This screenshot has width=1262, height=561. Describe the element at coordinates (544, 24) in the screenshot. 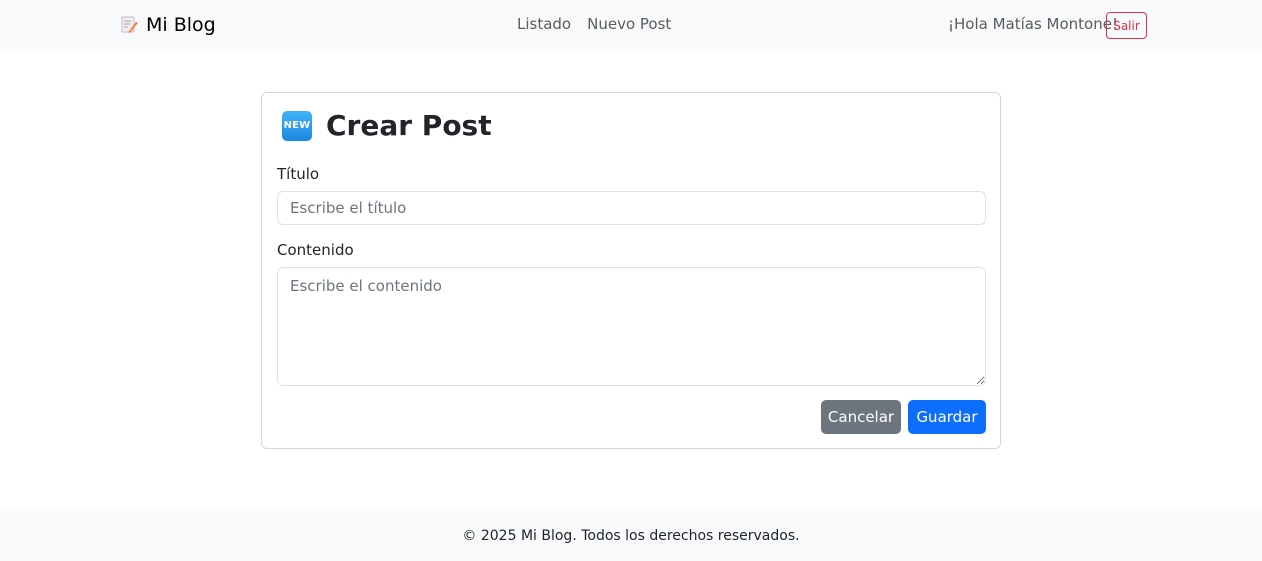

I see `nav-link-listado: Listado` at that location.